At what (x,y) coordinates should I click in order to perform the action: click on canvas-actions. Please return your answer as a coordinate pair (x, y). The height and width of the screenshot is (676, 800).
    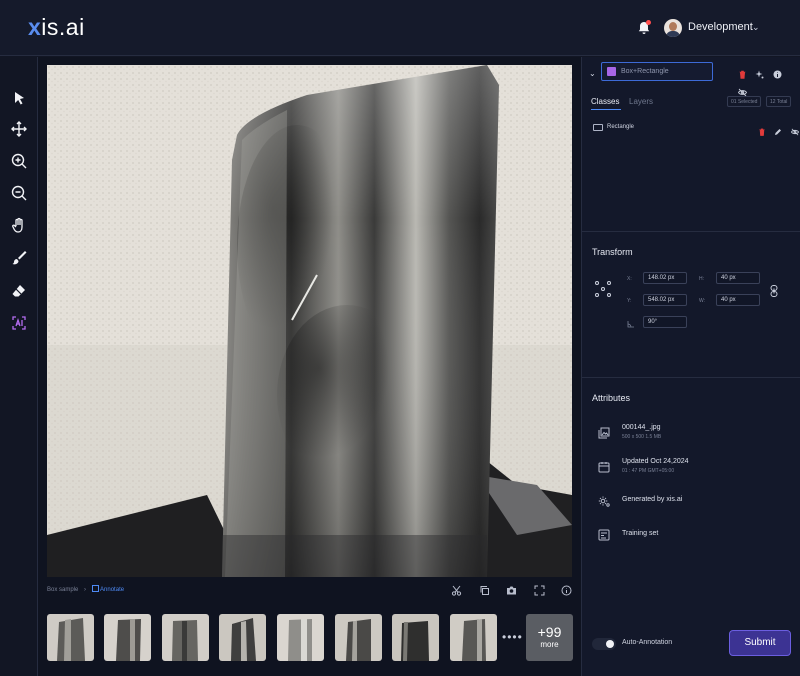
    Looking at the image, I should click on (505, 592).